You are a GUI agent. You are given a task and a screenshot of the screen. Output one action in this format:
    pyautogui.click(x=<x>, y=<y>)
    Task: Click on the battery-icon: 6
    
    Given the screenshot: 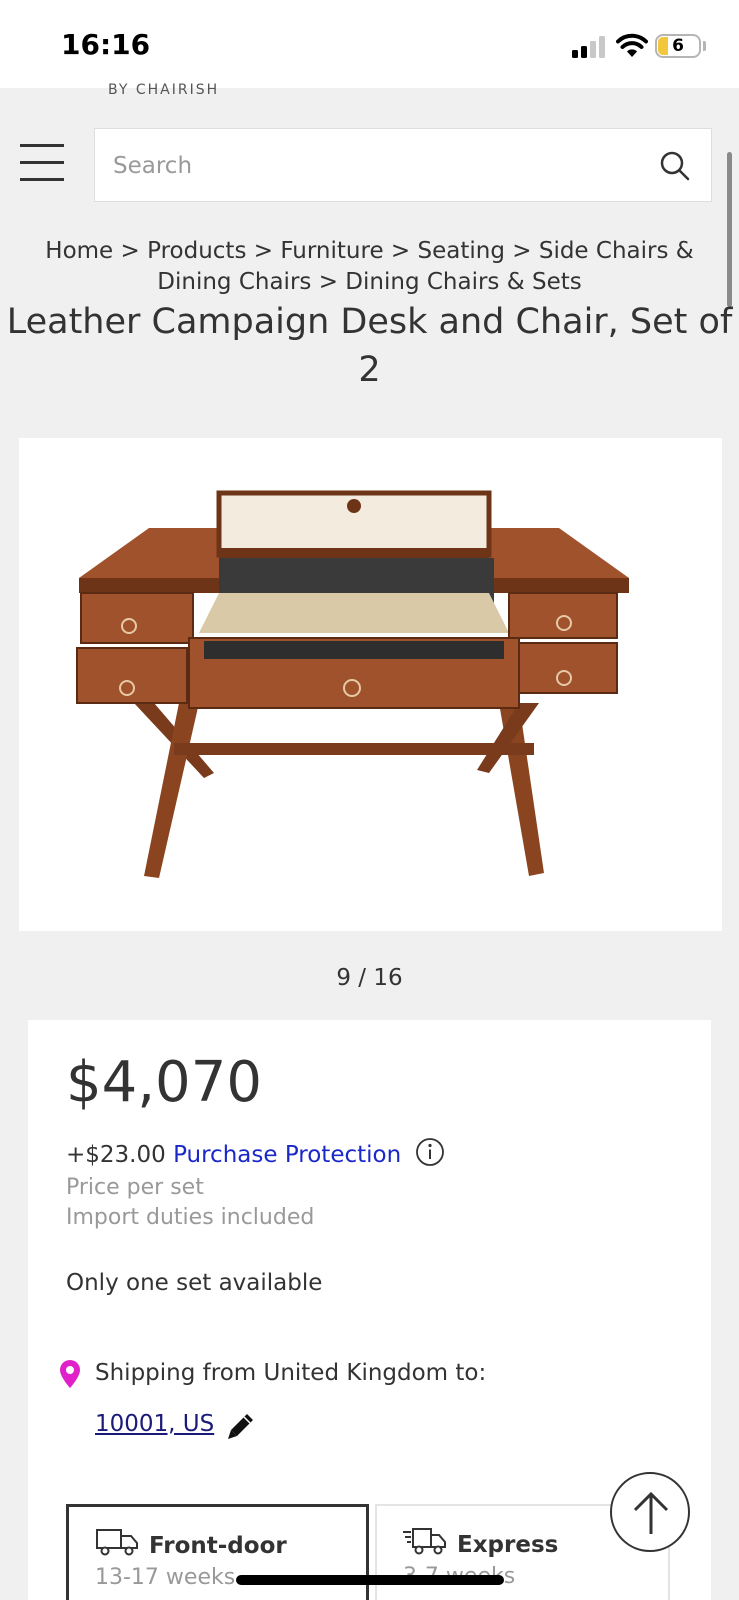 What is the action you would take?
    pyautogui.click(x=678, y=46)
    